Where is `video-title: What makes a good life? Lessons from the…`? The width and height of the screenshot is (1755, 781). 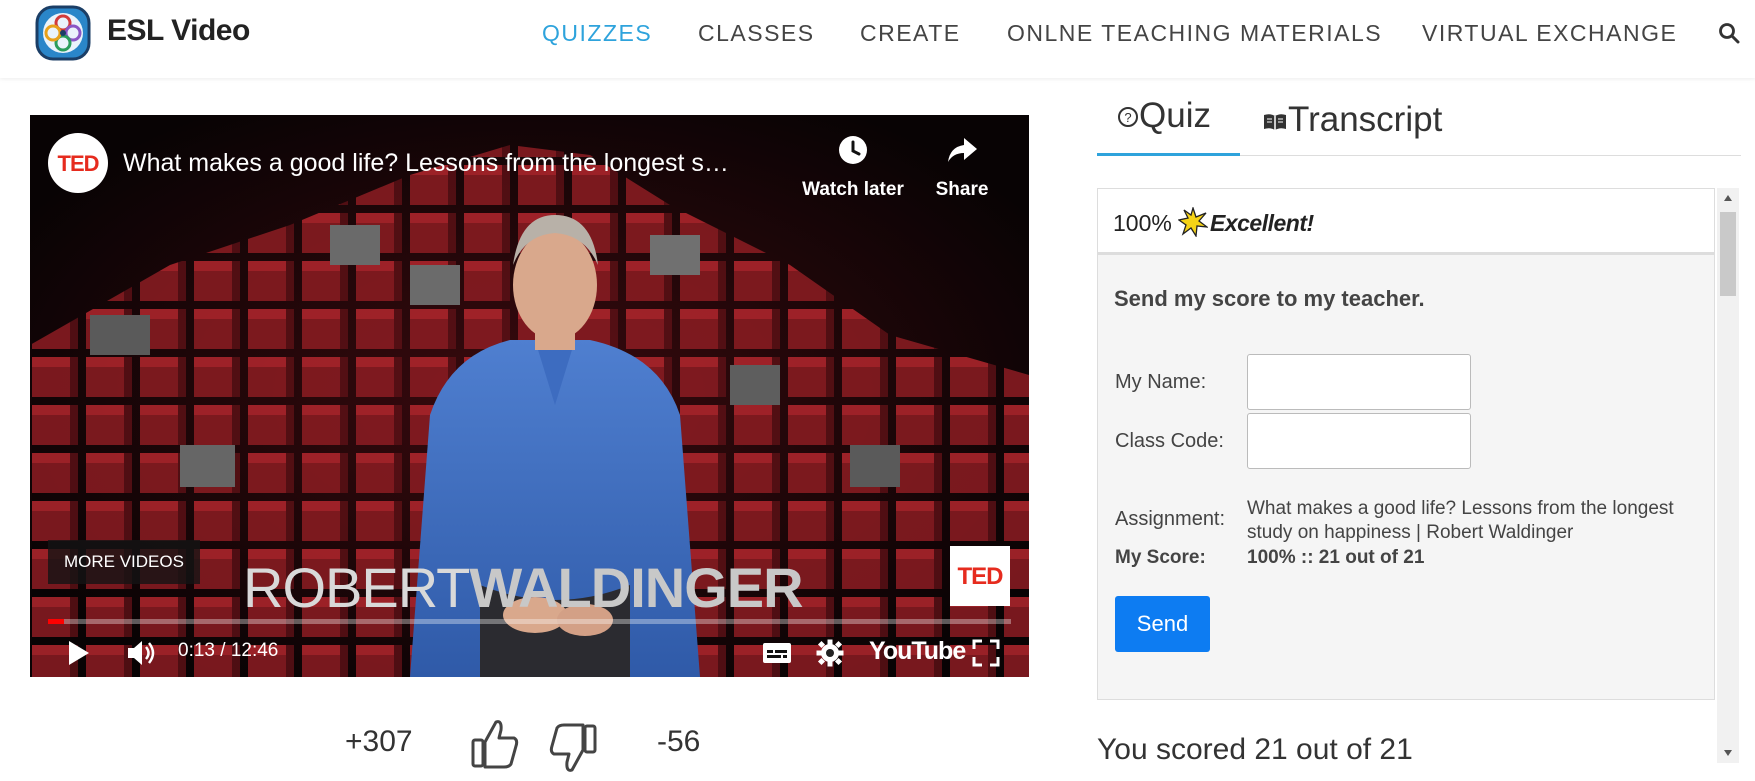
video-title: What makes a good life? Lessons from the… is located at coordinates (448, 163).